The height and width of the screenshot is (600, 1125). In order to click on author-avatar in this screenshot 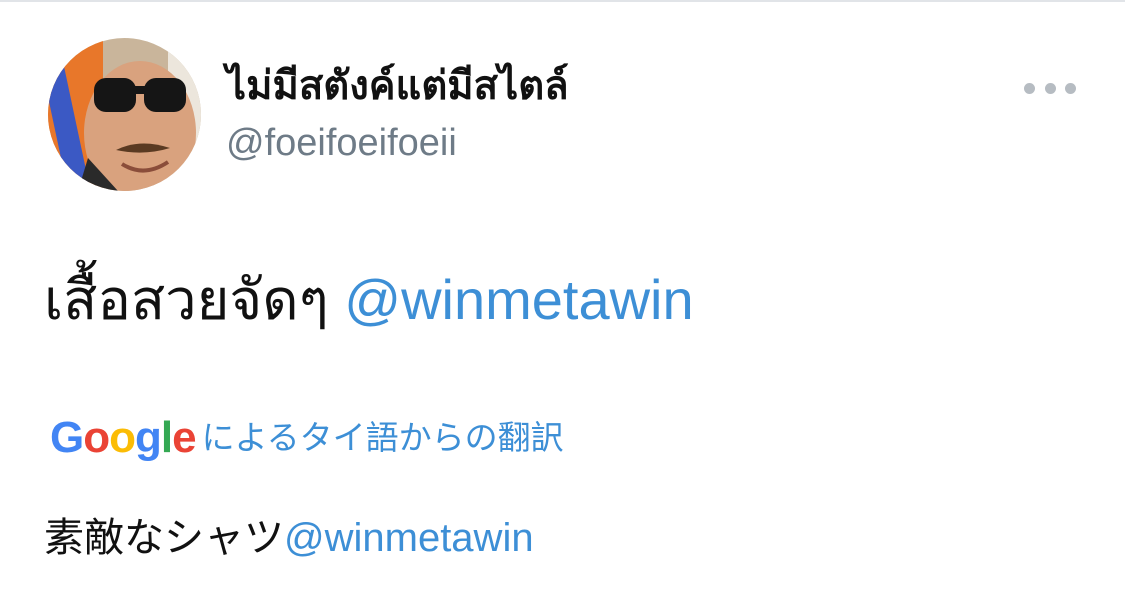, I will do `click(124, 114)`.